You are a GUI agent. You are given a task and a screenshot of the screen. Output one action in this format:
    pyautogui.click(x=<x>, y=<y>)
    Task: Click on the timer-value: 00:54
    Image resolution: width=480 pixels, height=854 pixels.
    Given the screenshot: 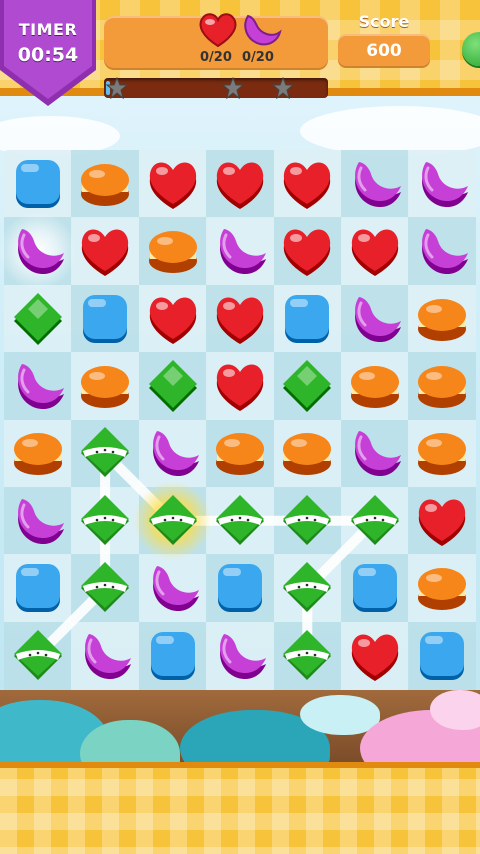 What is the action you would take?
    pyautogui.click(x=48, y=55)
    